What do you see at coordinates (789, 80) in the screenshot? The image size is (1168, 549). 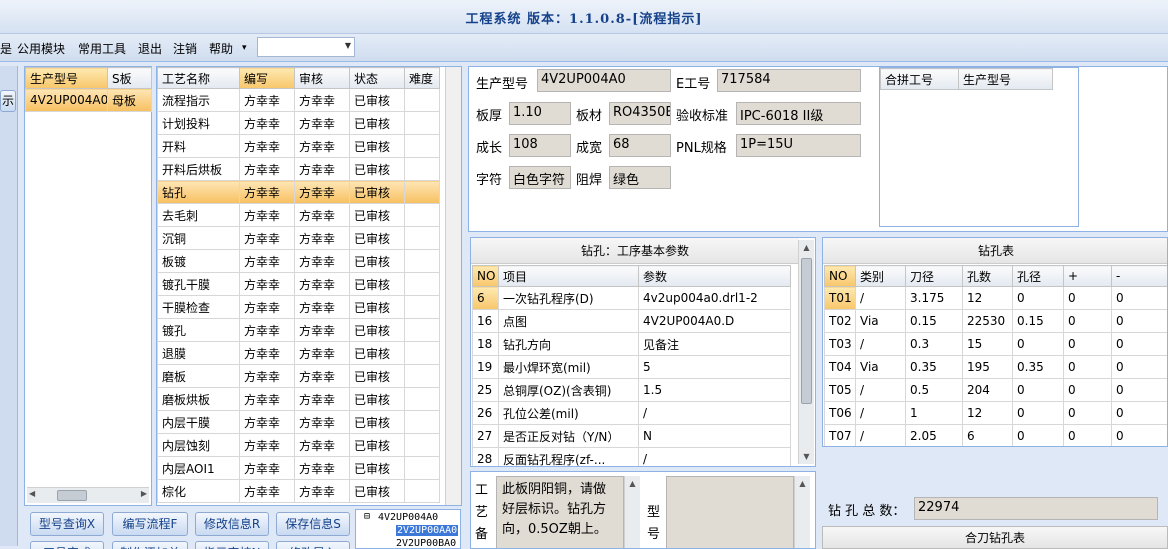 I see `e-number-field: 717584` at bounding box center [789, 80].